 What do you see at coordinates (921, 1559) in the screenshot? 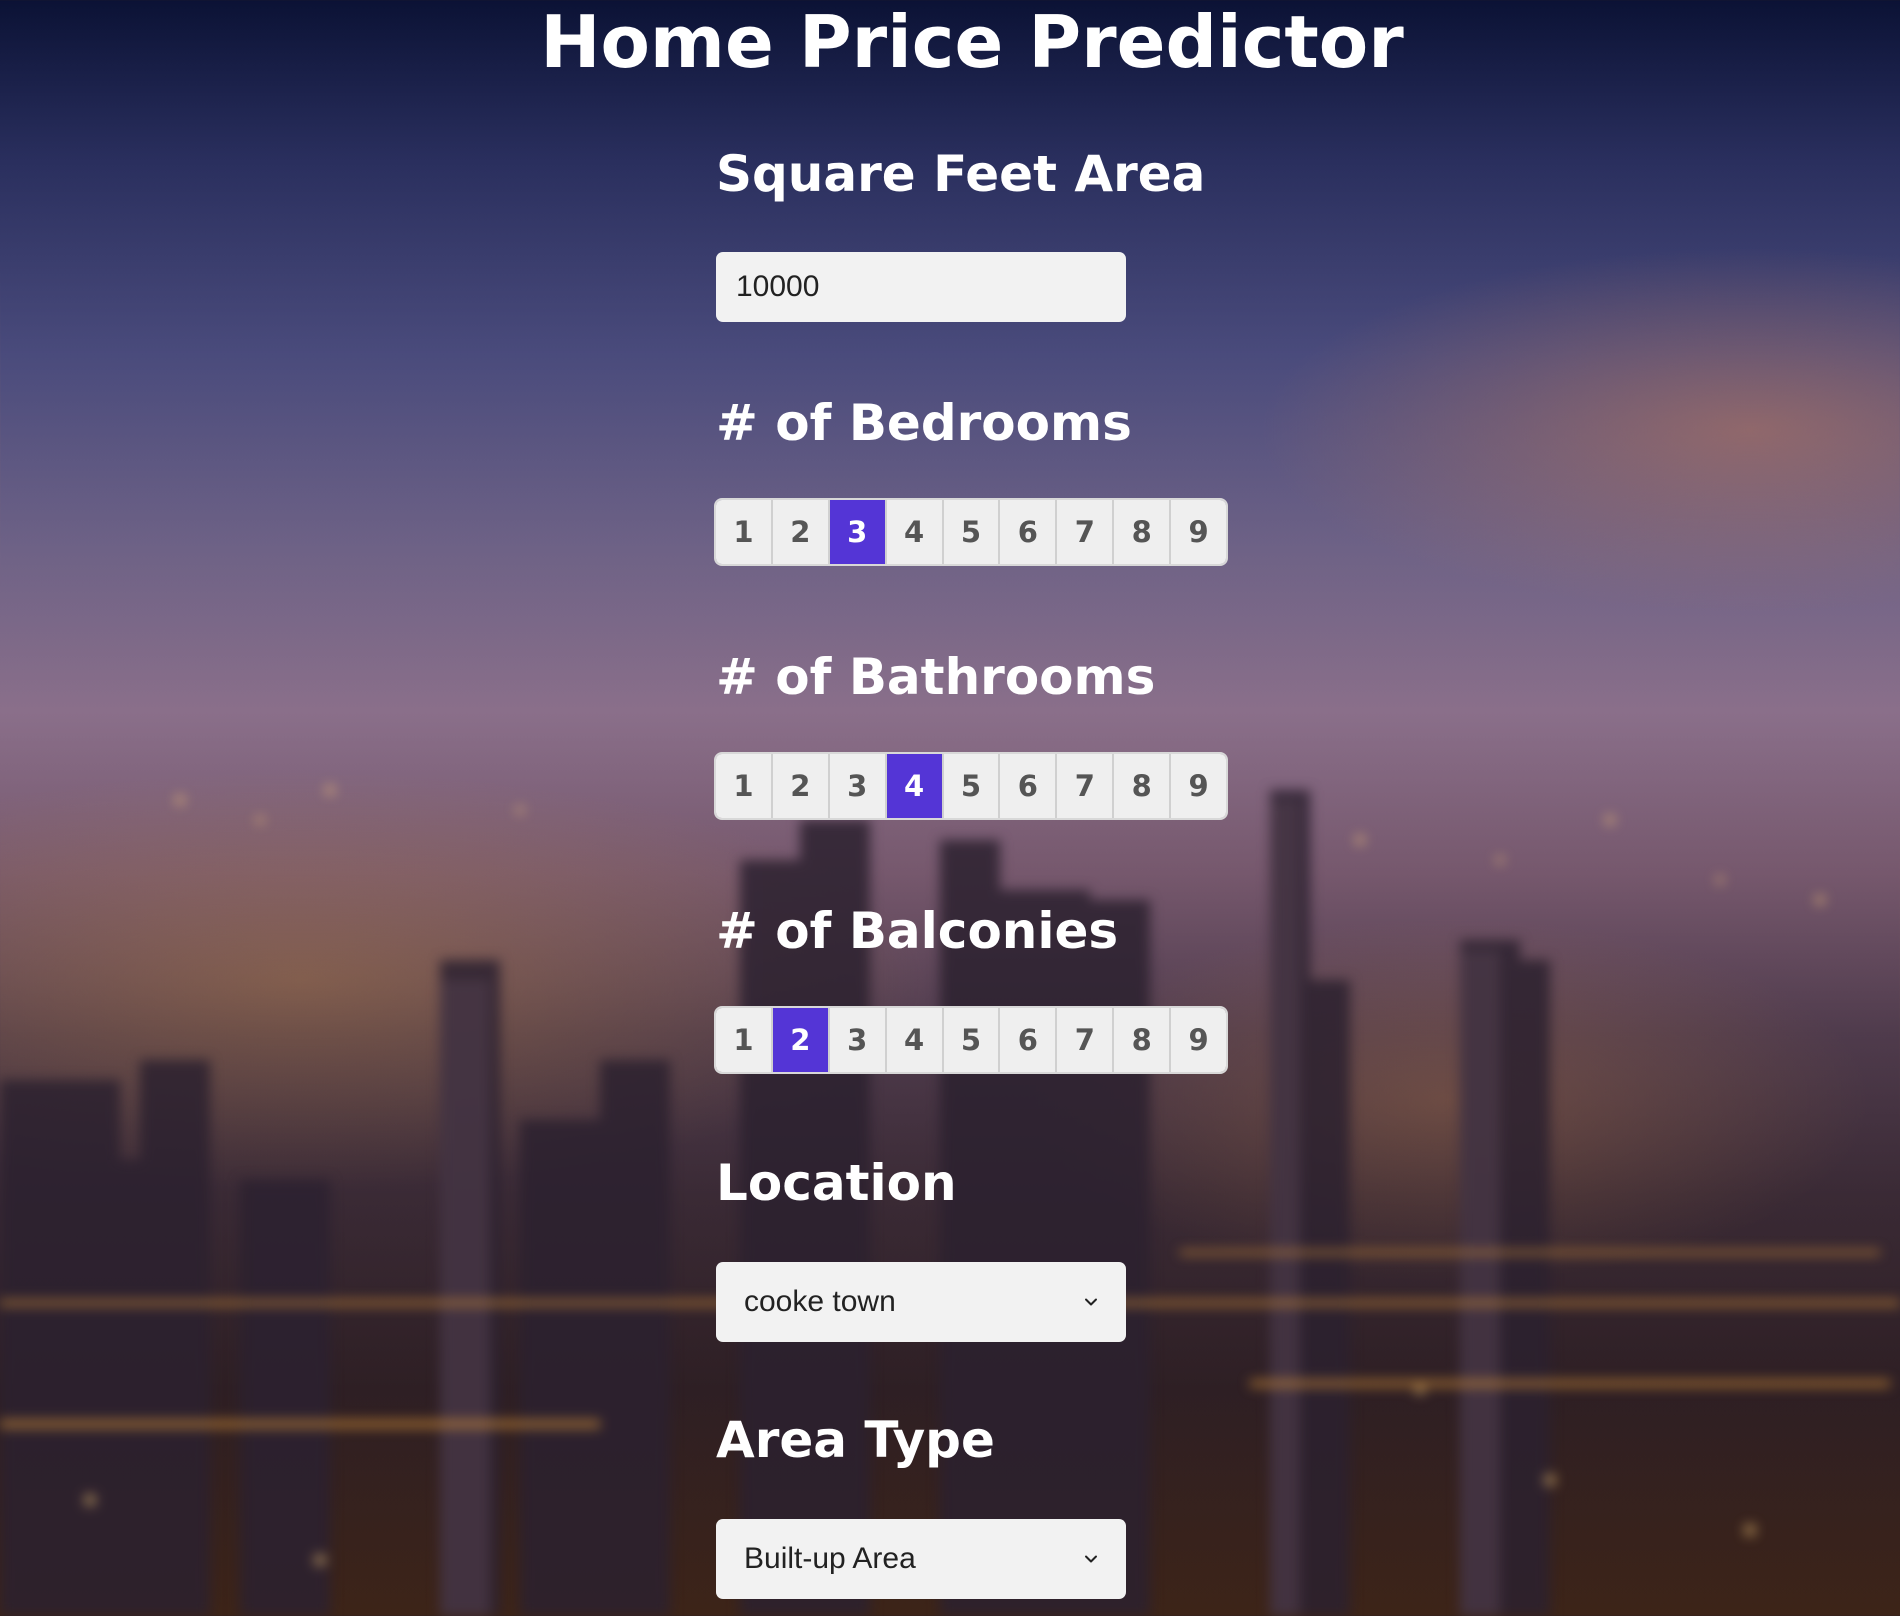
I see `area-type-select: Built-up Area` at bounding box center [921, 1559].